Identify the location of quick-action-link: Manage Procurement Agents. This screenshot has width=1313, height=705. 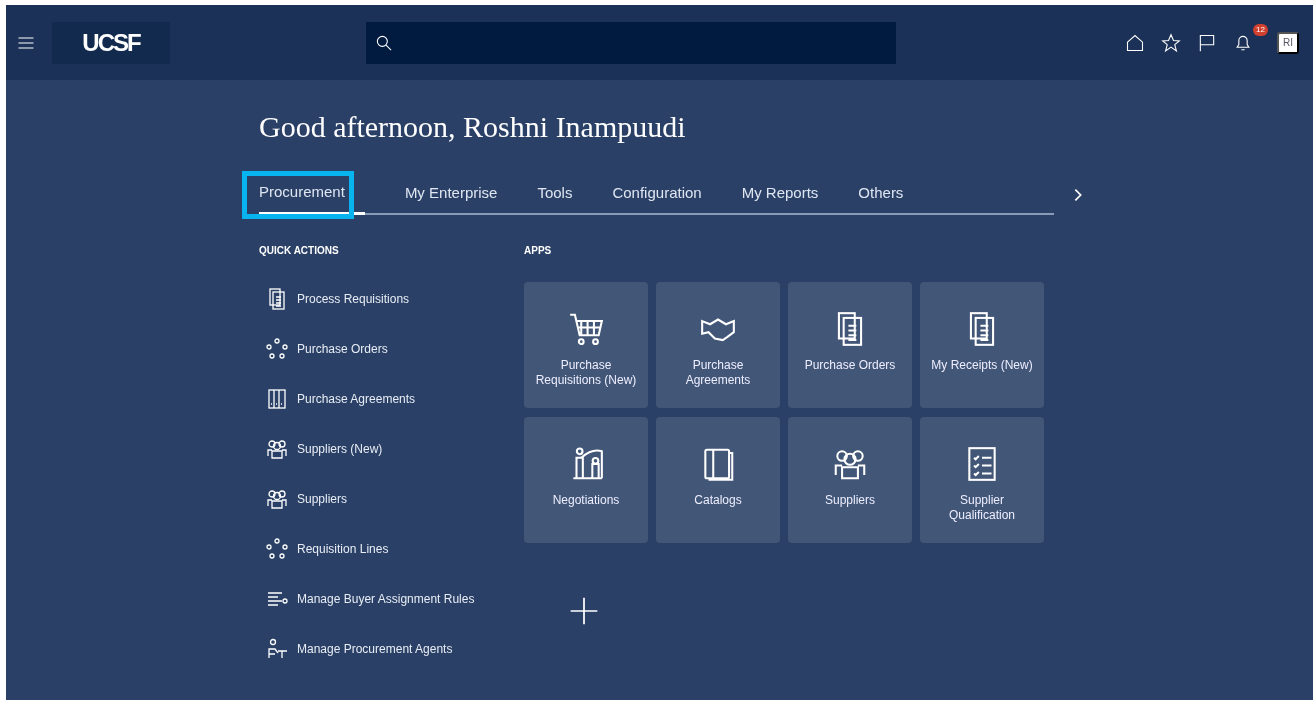
(356, 648).